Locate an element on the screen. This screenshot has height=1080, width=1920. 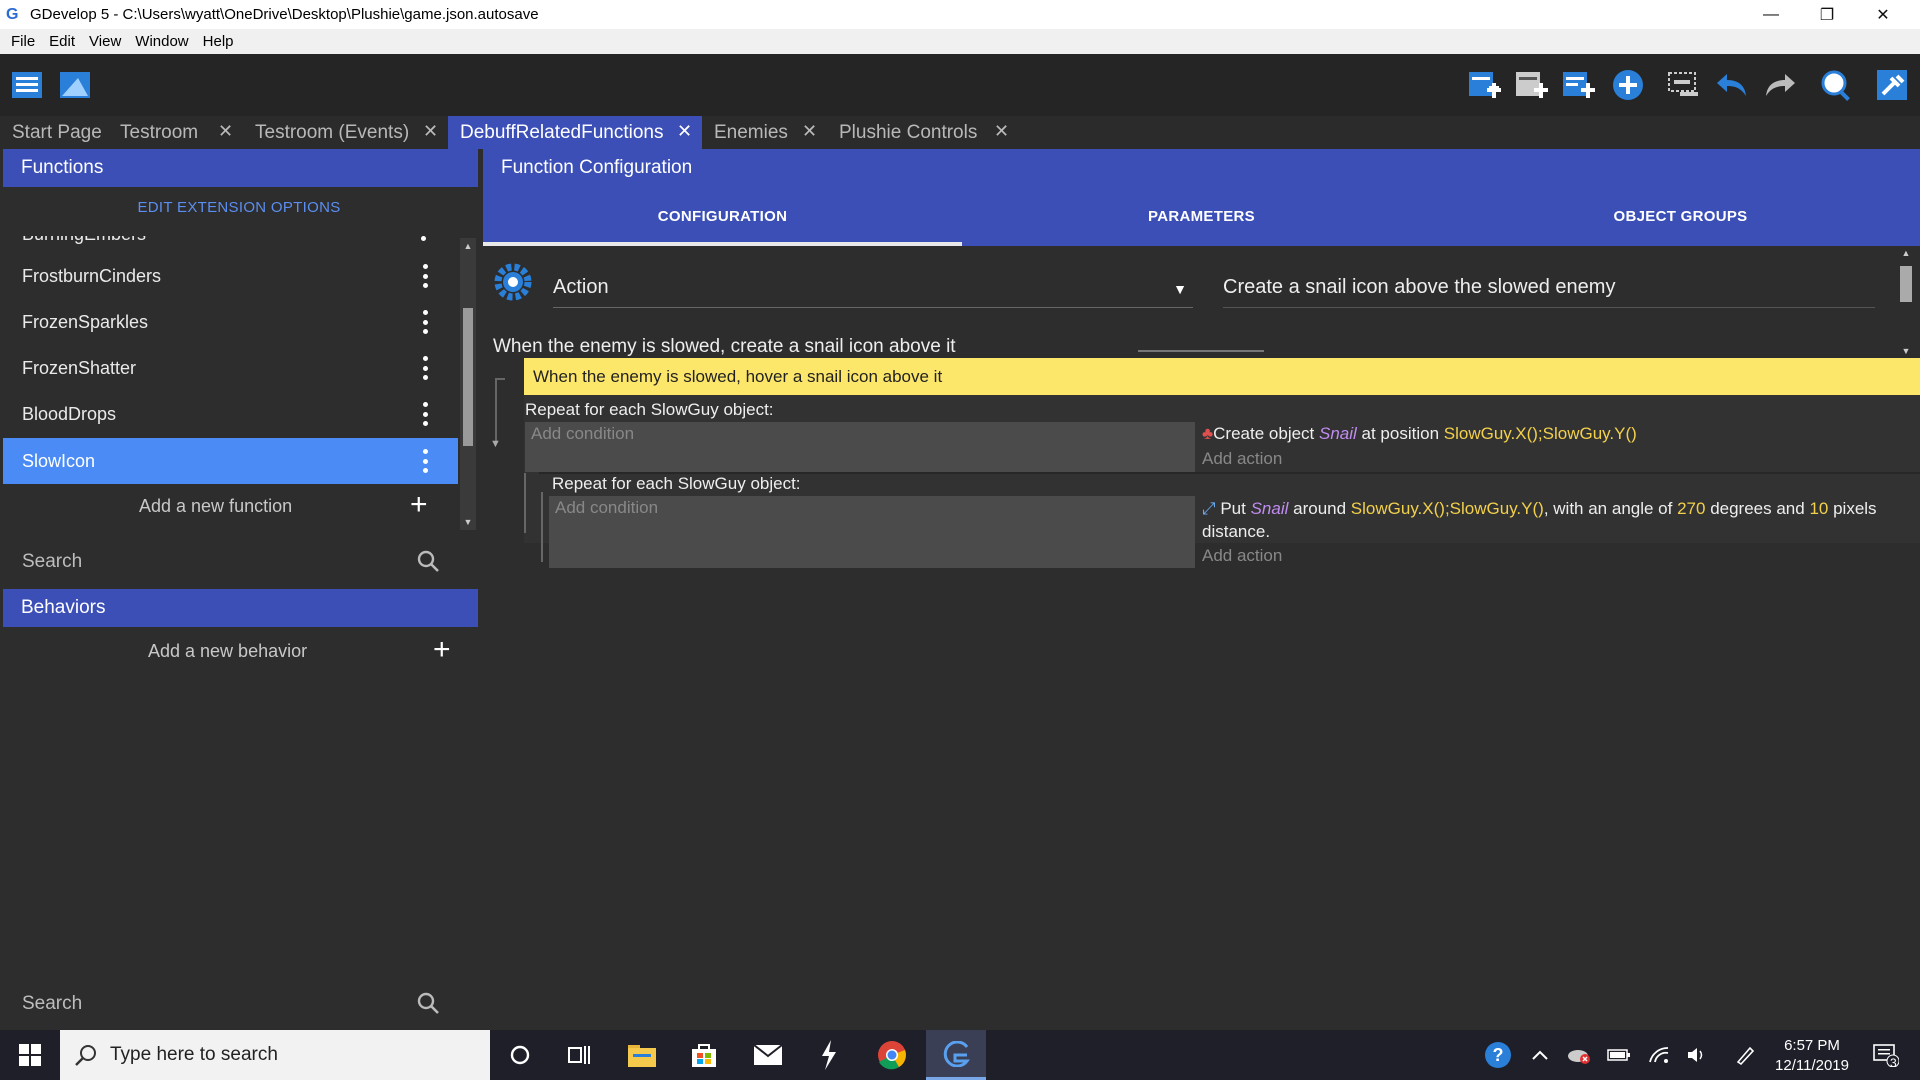
tab-debuff-related-functions: DebuffRelatedFunctions ✕ is located at coordinates (575, 132).